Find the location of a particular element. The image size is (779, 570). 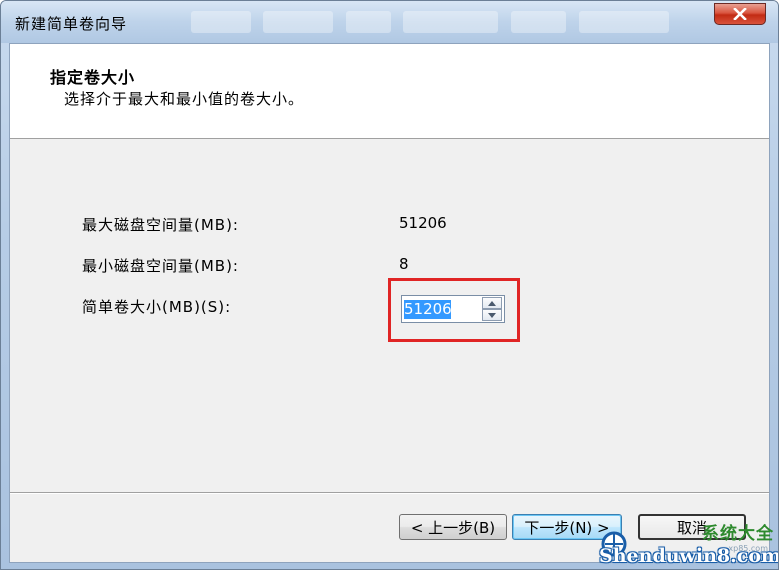

window-title: 新建简单卷向导 is located at coordinates (71, 24).